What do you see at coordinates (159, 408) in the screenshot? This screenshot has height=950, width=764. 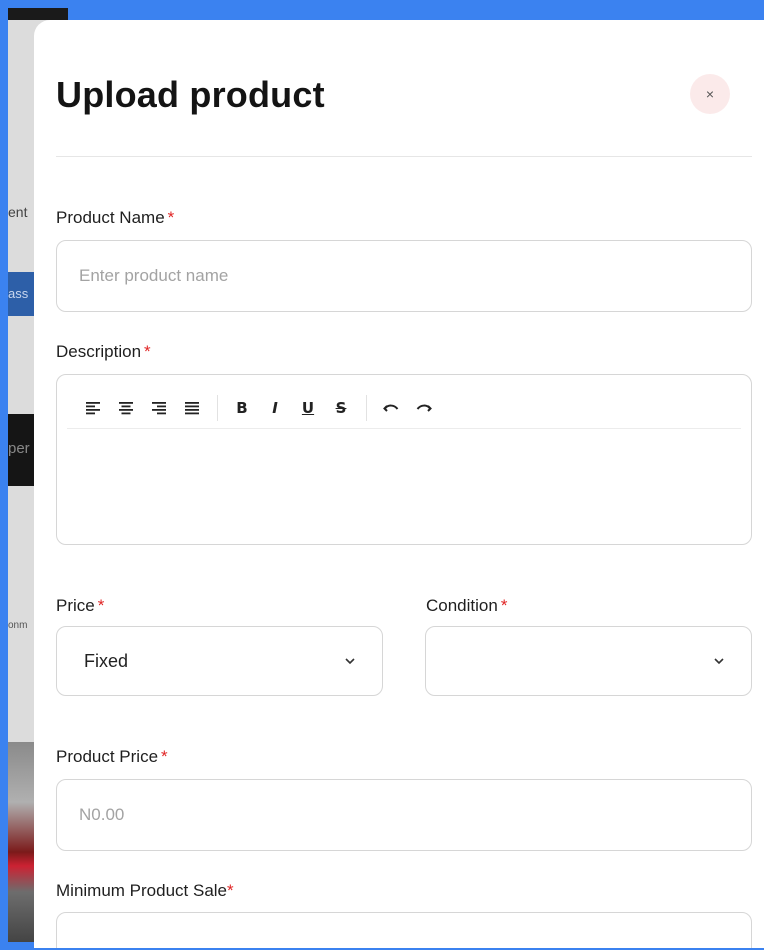 I see `align-right-icon` at bounding box center [159, 408].